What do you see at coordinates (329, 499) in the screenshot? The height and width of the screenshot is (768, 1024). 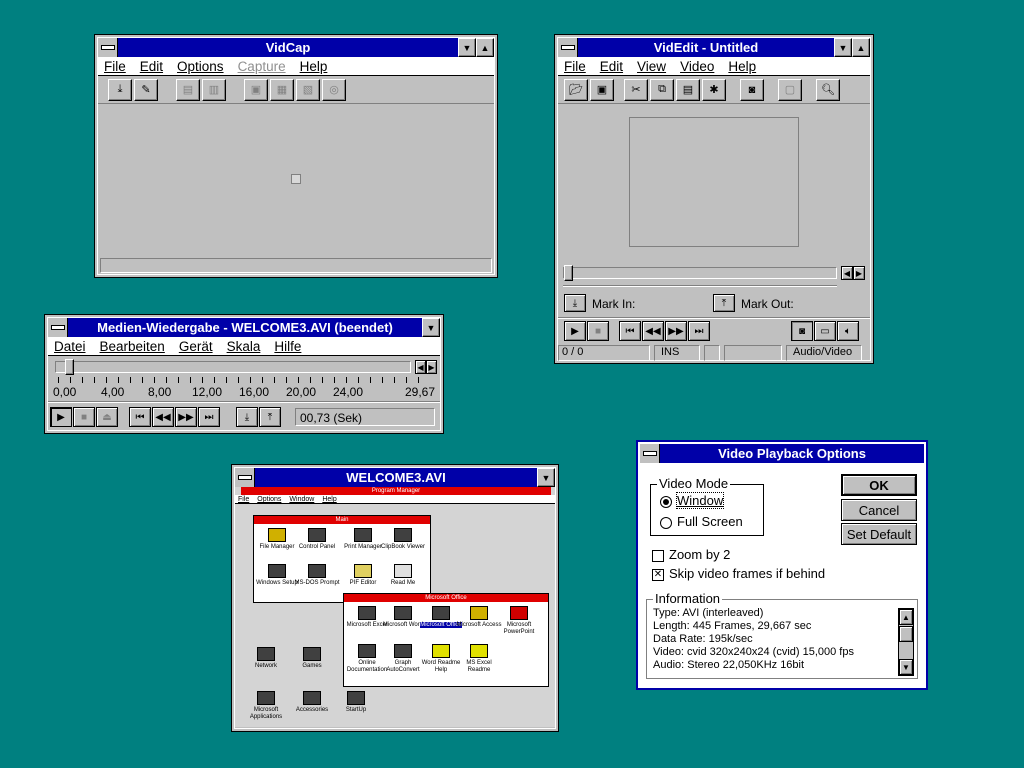 I see `pm-menu-help: Help` at bounding box center [329, 499].